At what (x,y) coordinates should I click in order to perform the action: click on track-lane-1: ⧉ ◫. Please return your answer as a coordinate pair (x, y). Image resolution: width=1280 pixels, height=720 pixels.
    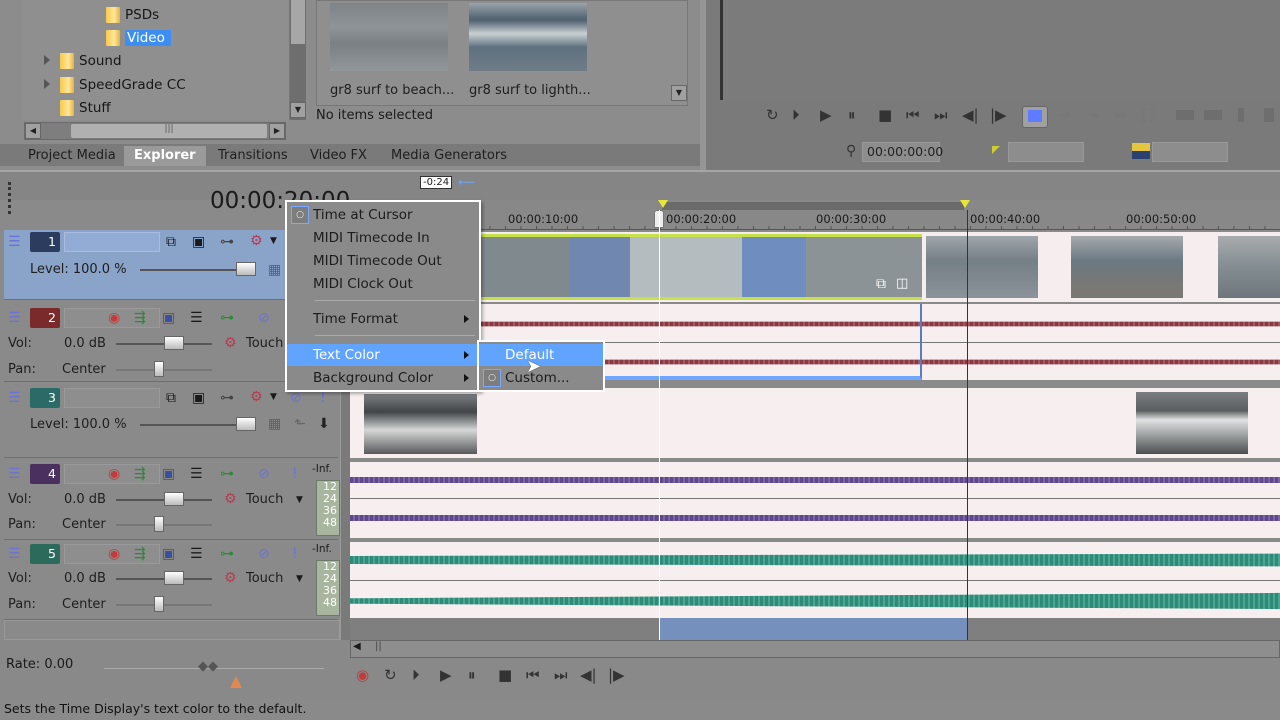
    Looking at the image, I should click on (815, 267).